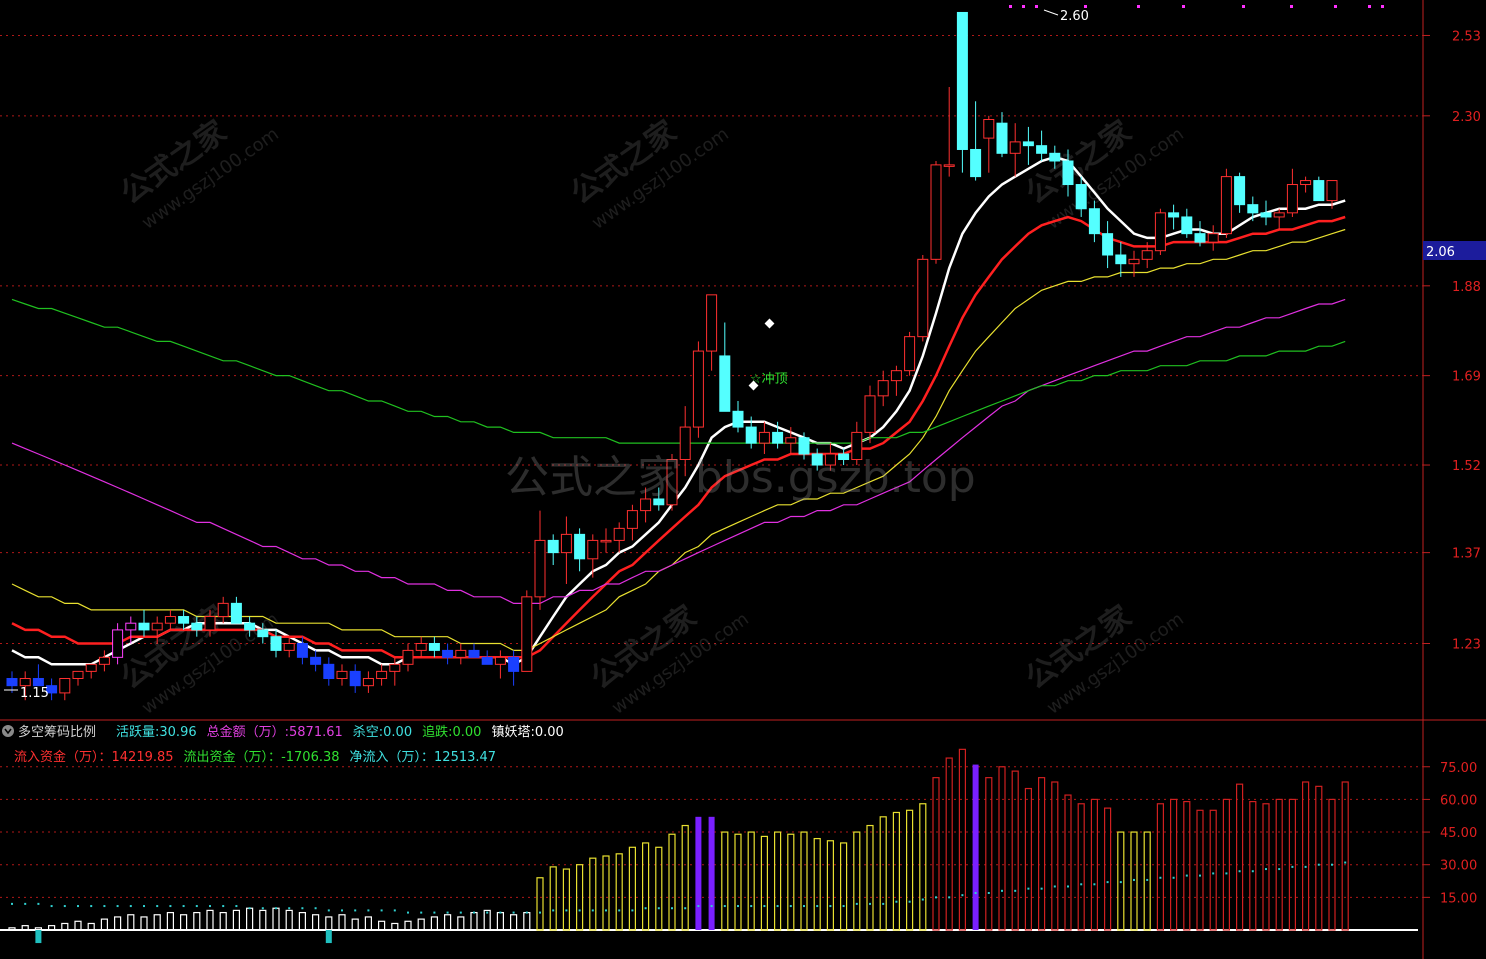 The width and height of the screenshot is (1486, 959). What do you see at coordinates (423, 757) in the screenshot?
I see `indicator-field: 净流入（万）：12513.47` at bounding box center [423, 757].